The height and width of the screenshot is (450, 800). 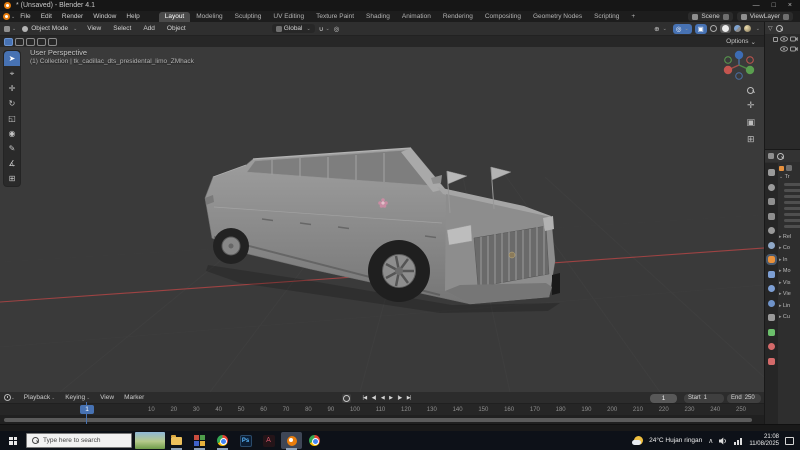 What do you see at coordinates (321, 29) in the screenshot?
I see `snap-magnet-icon: ∪` at bounding box center [321, 29].